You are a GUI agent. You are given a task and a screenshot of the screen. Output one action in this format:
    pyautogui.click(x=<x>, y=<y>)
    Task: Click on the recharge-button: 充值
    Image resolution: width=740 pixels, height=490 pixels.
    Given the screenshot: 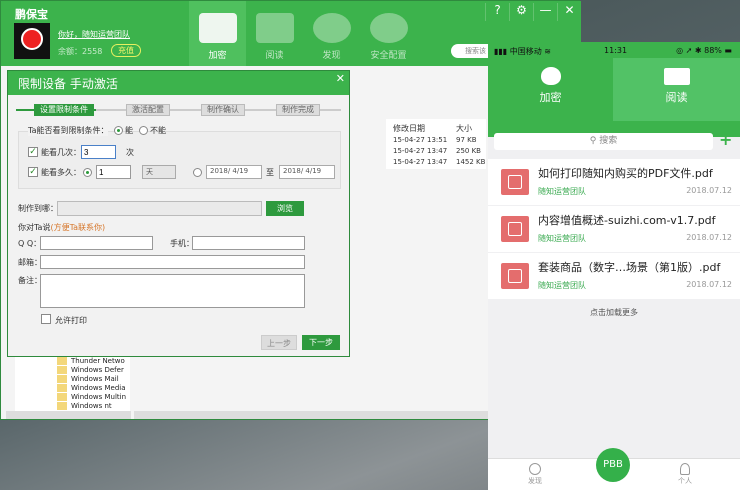 What is the action you would take?
    pyautogui.click(x=126, y=50)
    